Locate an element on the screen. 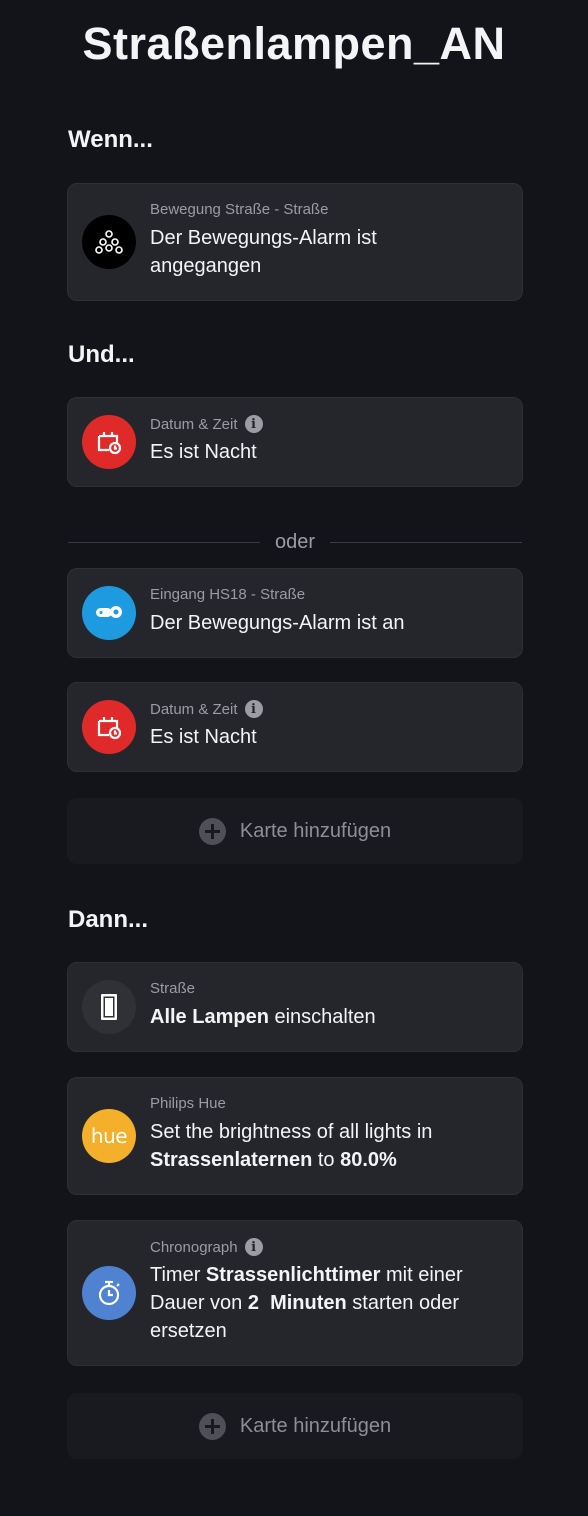 This screenshot has width=588, height=1516. card-owner-label: Chronograph is located at coordinates (194, 1247).